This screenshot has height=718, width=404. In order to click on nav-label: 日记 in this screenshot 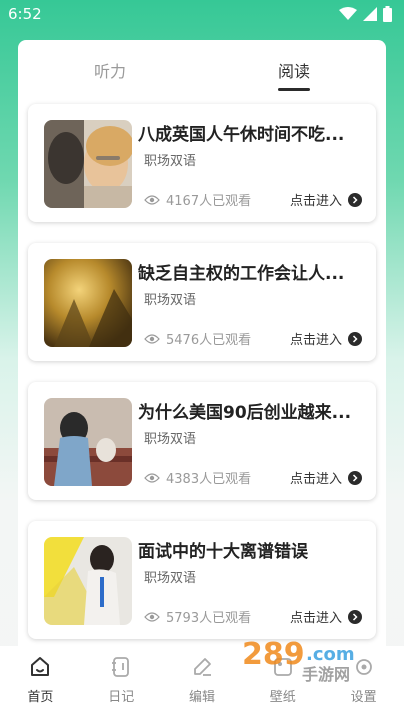, I will do `click(121, 695)`.